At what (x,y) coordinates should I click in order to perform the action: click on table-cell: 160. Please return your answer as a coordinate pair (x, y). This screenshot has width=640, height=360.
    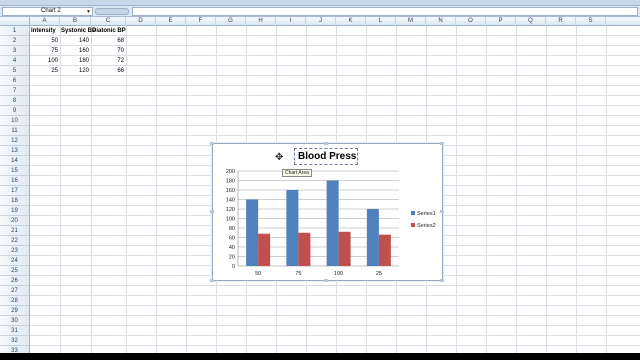
    Looking at the image, I should click on (74, 51).